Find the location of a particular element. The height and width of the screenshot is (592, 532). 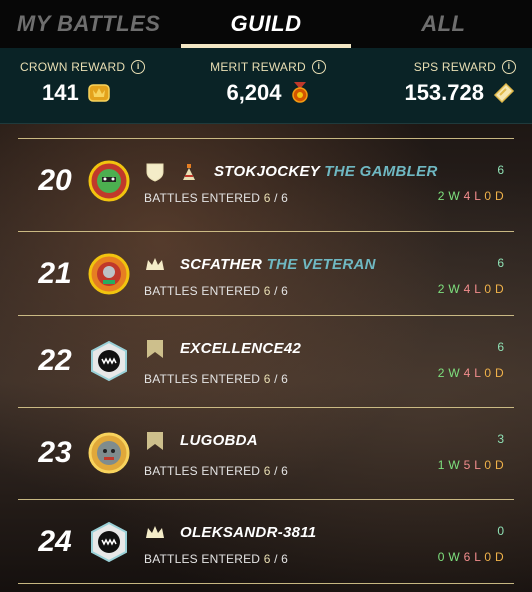

tab-guild: GUILD is located at coordinates (265, 24).